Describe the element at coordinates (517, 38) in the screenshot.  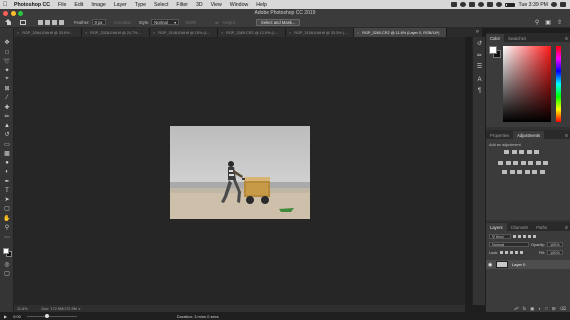
I see `tab-swatches: Swatches` at that location.